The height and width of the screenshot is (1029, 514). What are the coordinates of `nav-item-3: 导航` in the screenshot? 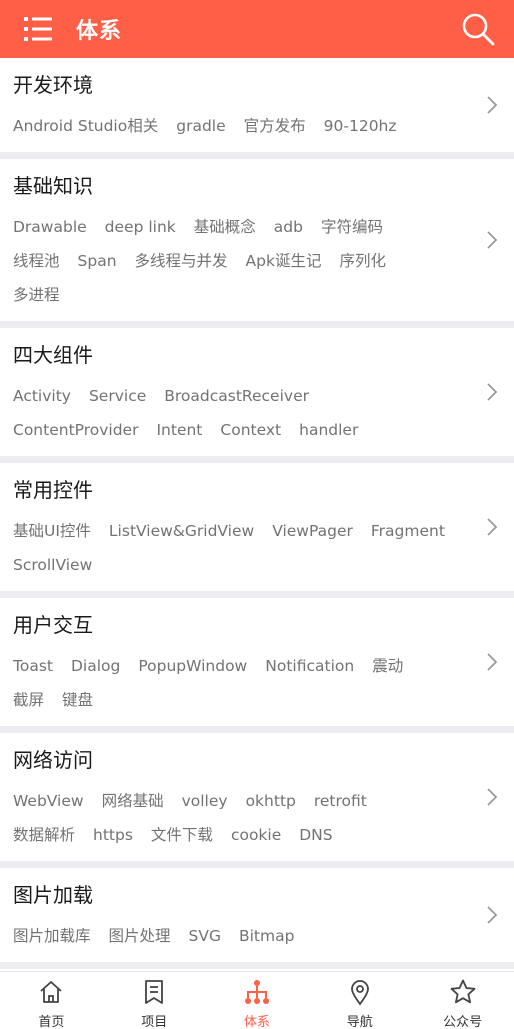 It's located at (359, 1000).